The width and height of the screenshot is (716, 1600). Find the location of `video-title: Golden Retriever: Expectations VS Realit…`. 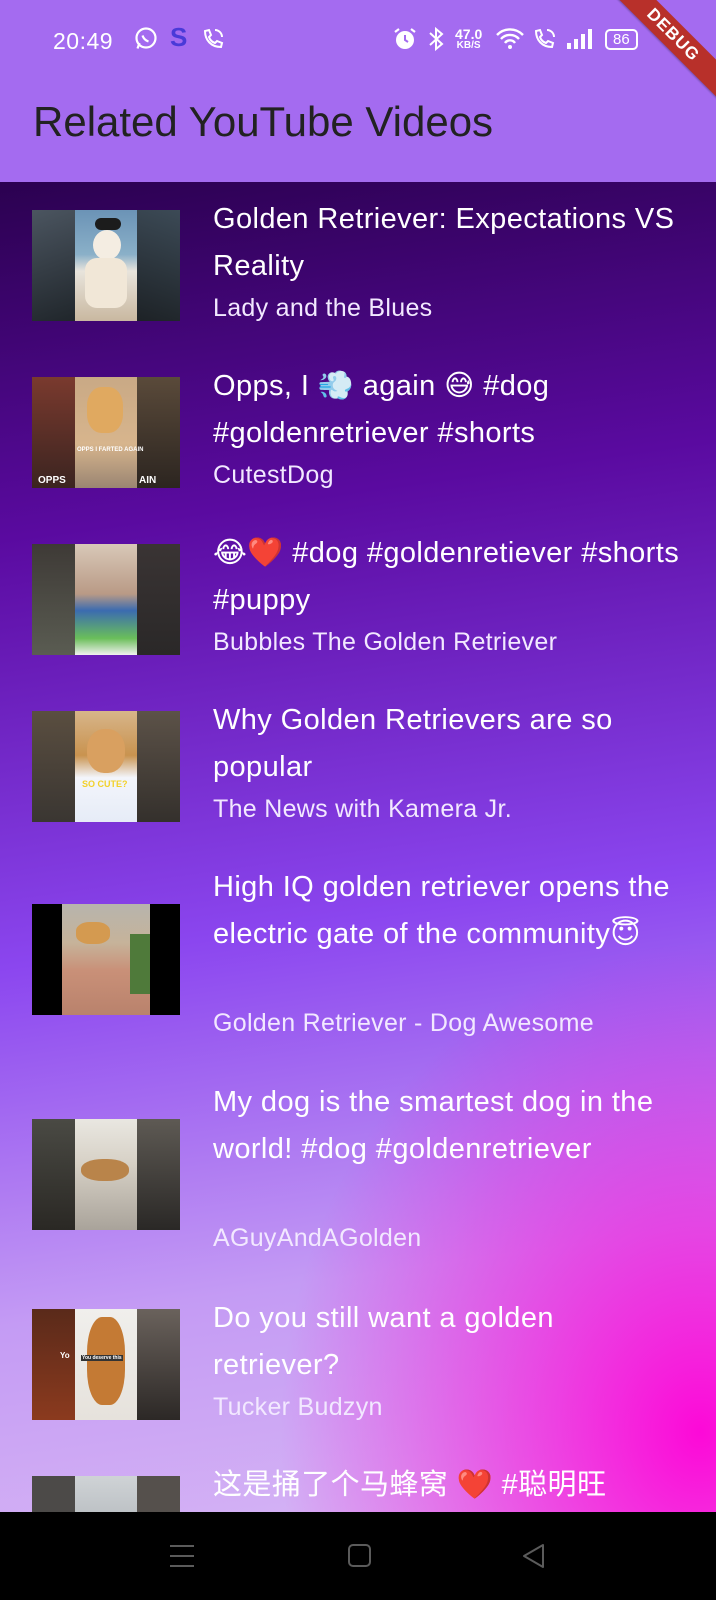

video-title: Golden Retriever: Expectations VS Realit… is located at coordinates (448, 243).